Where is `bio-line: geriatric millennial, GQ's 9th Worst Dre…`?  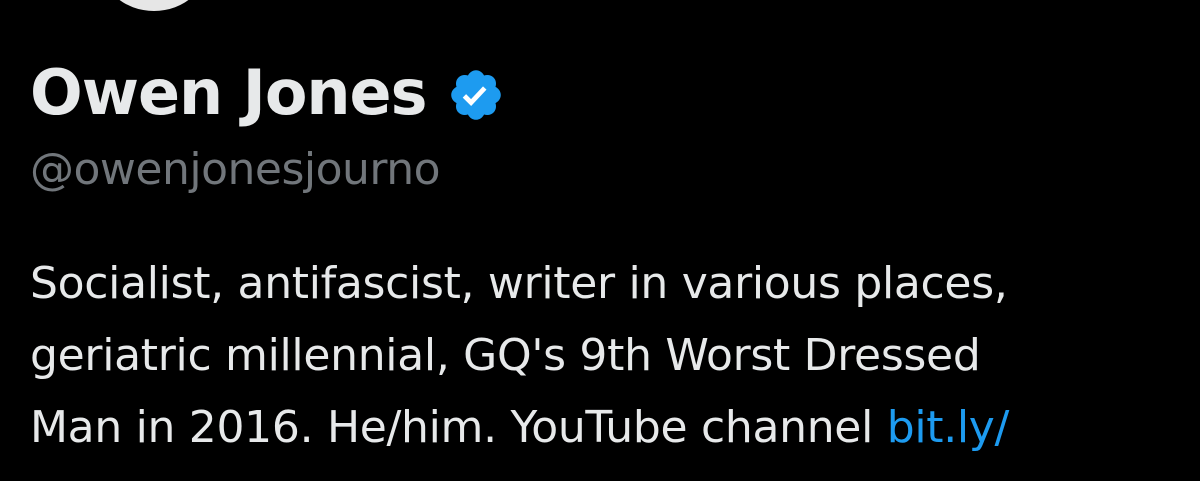
bio-line: geriatric millennial, GQ's 9th Worst Dre… is located at coordinates (505, 355).